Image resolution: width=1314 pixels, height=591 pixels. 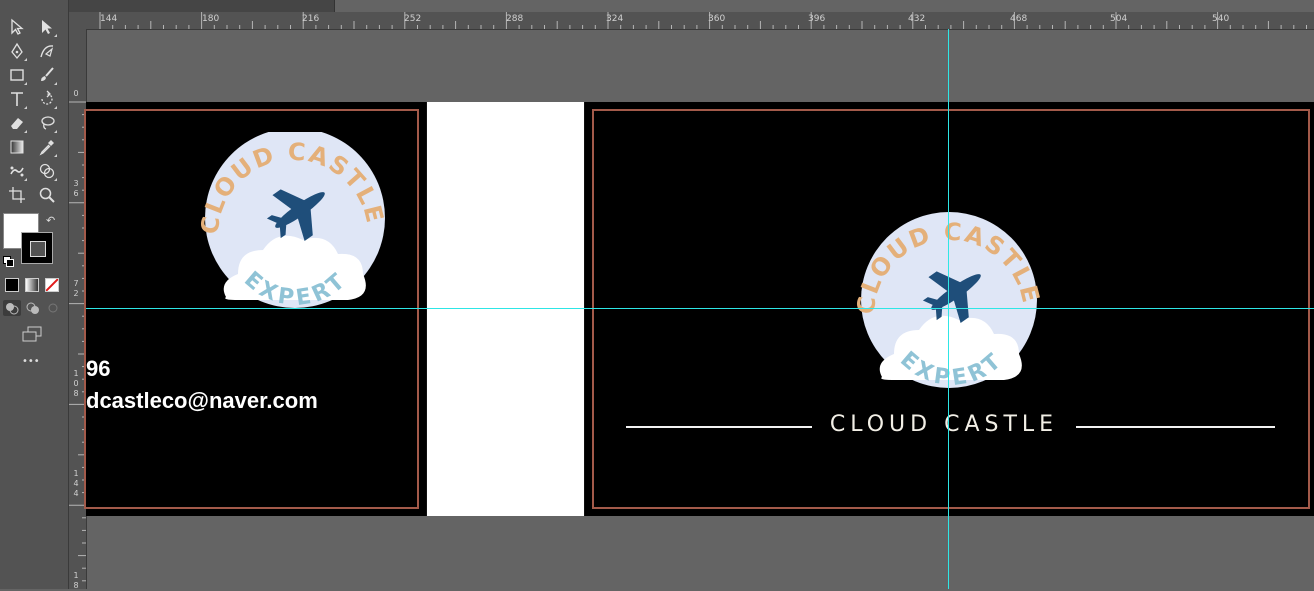 What do you see at coordinates (34, 294) in the screenshot?
I see `tools-panel: ↶ •••` at bounding box center [34, 294].